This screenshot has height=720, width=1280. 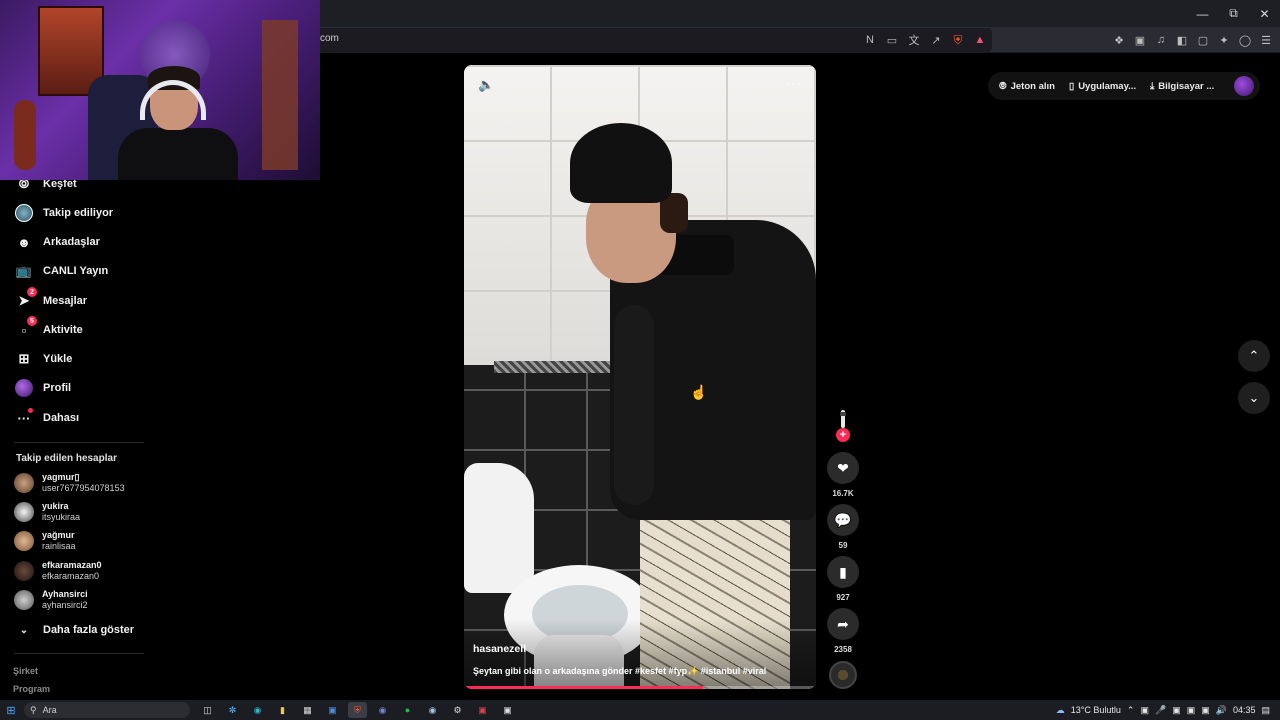 What do you see at coordinates (51, 600) in the screenshot?
I see `followed-account: Ayhansirci ayhansirci2` at bounding box center [51, 600].